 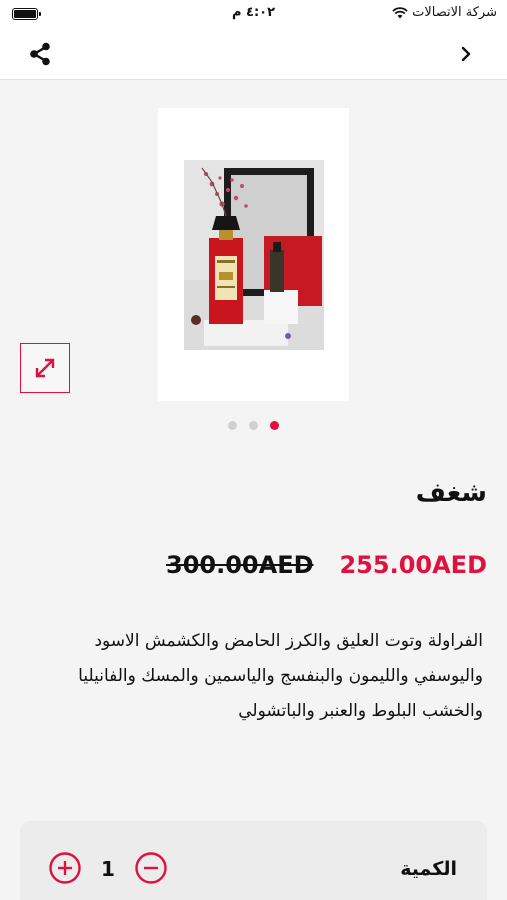 I want to click on quantity-selector: الكمية 1, so click(x=253, y=860).